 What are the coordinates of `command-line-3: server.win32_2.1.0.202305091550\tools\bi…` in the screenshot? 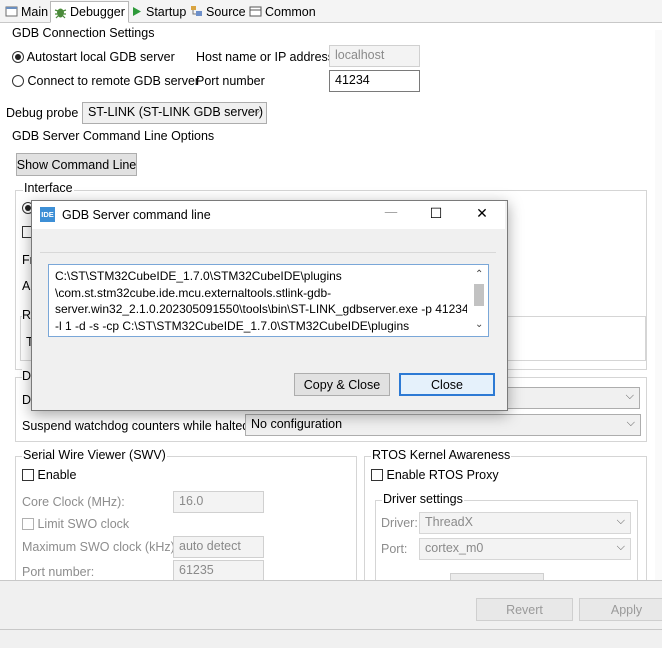 It's located at (261, 309).